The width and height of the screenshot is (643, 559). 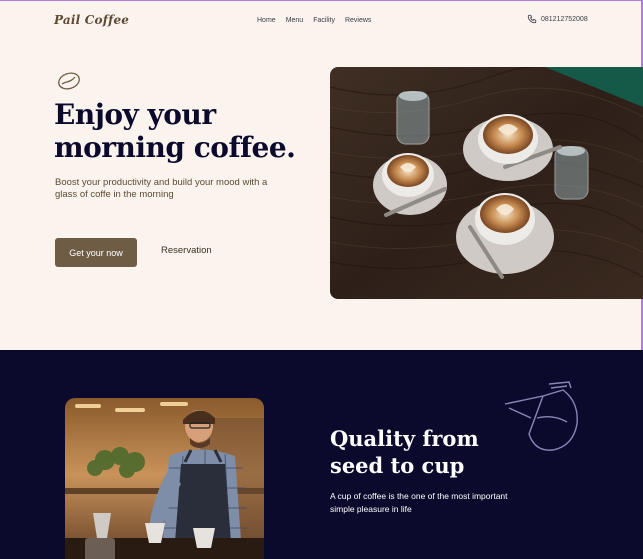 What do you see at coordinates (69, 81) in the screenshot?
I see `coffee-bean-icon` at bounding box center [69, 81].